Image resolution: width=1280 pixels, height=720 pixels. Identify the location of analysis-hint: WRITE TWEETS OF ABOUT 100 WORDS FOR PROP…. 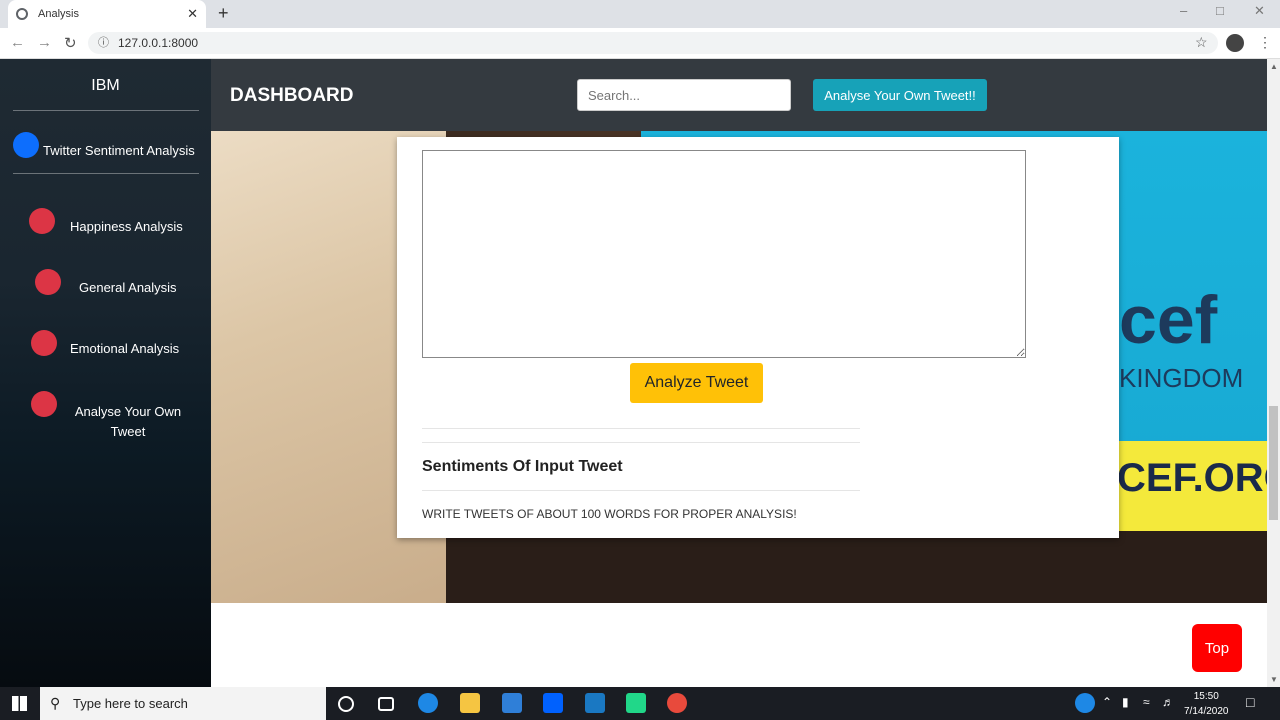
(609, 514).